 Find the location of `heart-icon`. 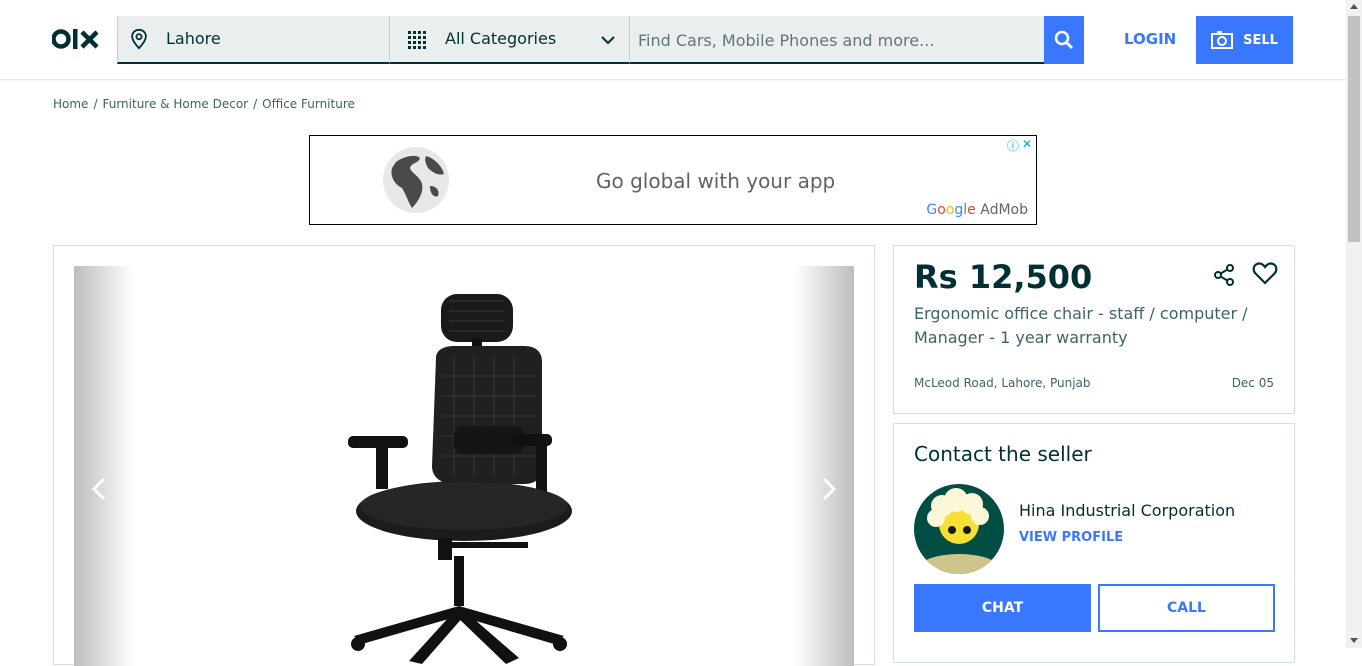

heart-icon is located at coordinates (1265, 274).